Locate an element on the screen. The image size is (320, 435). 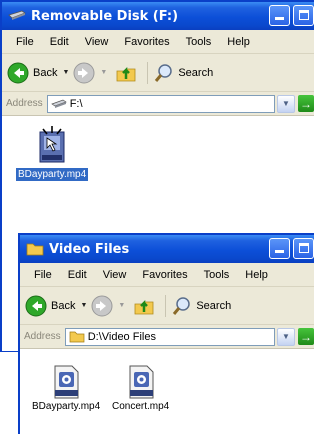
address-input: D:\Video Files is located at coordinates (169, 336).